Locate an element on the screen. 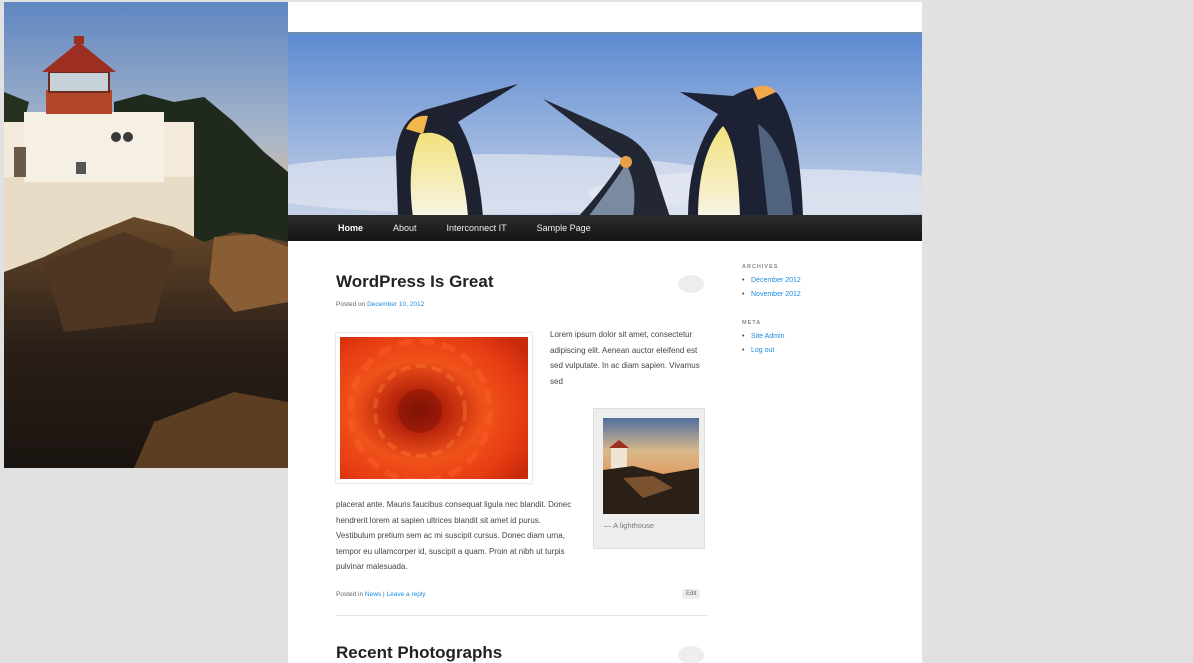  nav-item-sample-page: Sample Page is located at coordinates (564, 228).